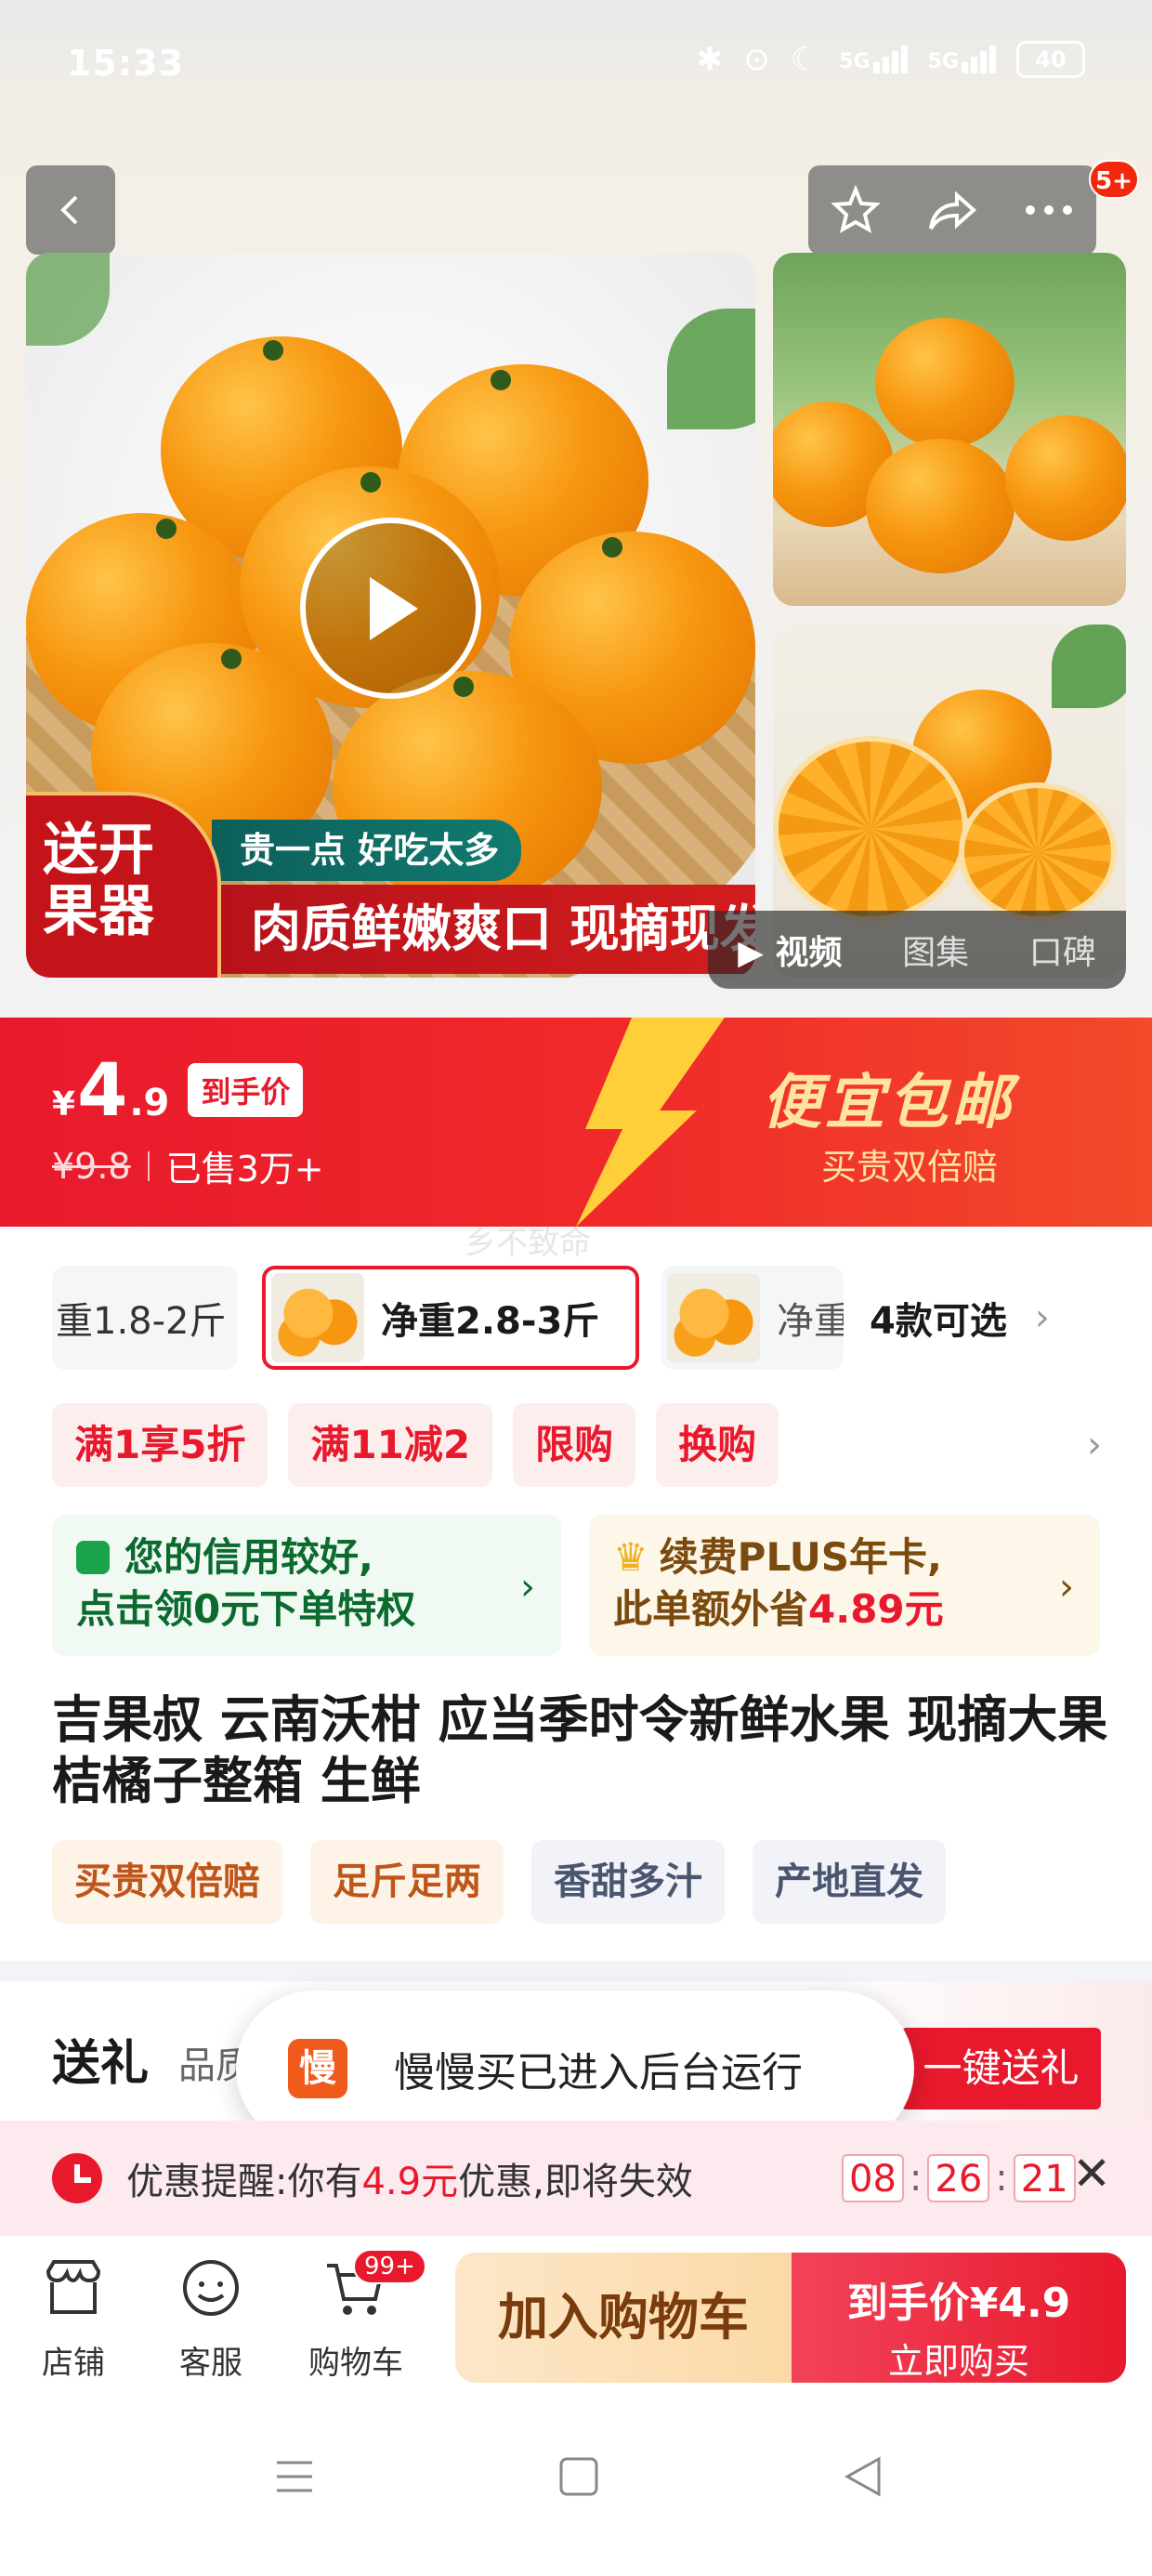 The width and height of the screenshot is (1152, 2576). What do you see at coordinates (390, 1445) in the screenshot?
I see `coupon-tag: 满11减2` at bounding box center [390, 1445].